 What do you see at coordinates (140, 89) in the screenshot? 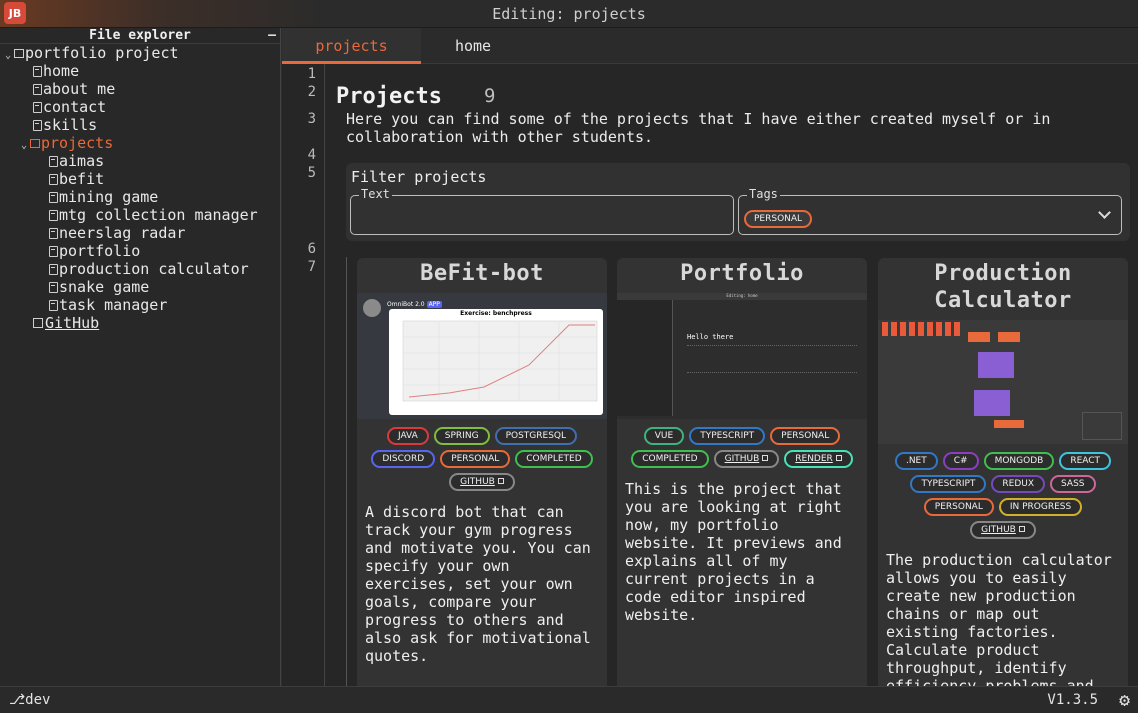
I see `tree-file-about-me: about me` at bounding box center [140, 89].